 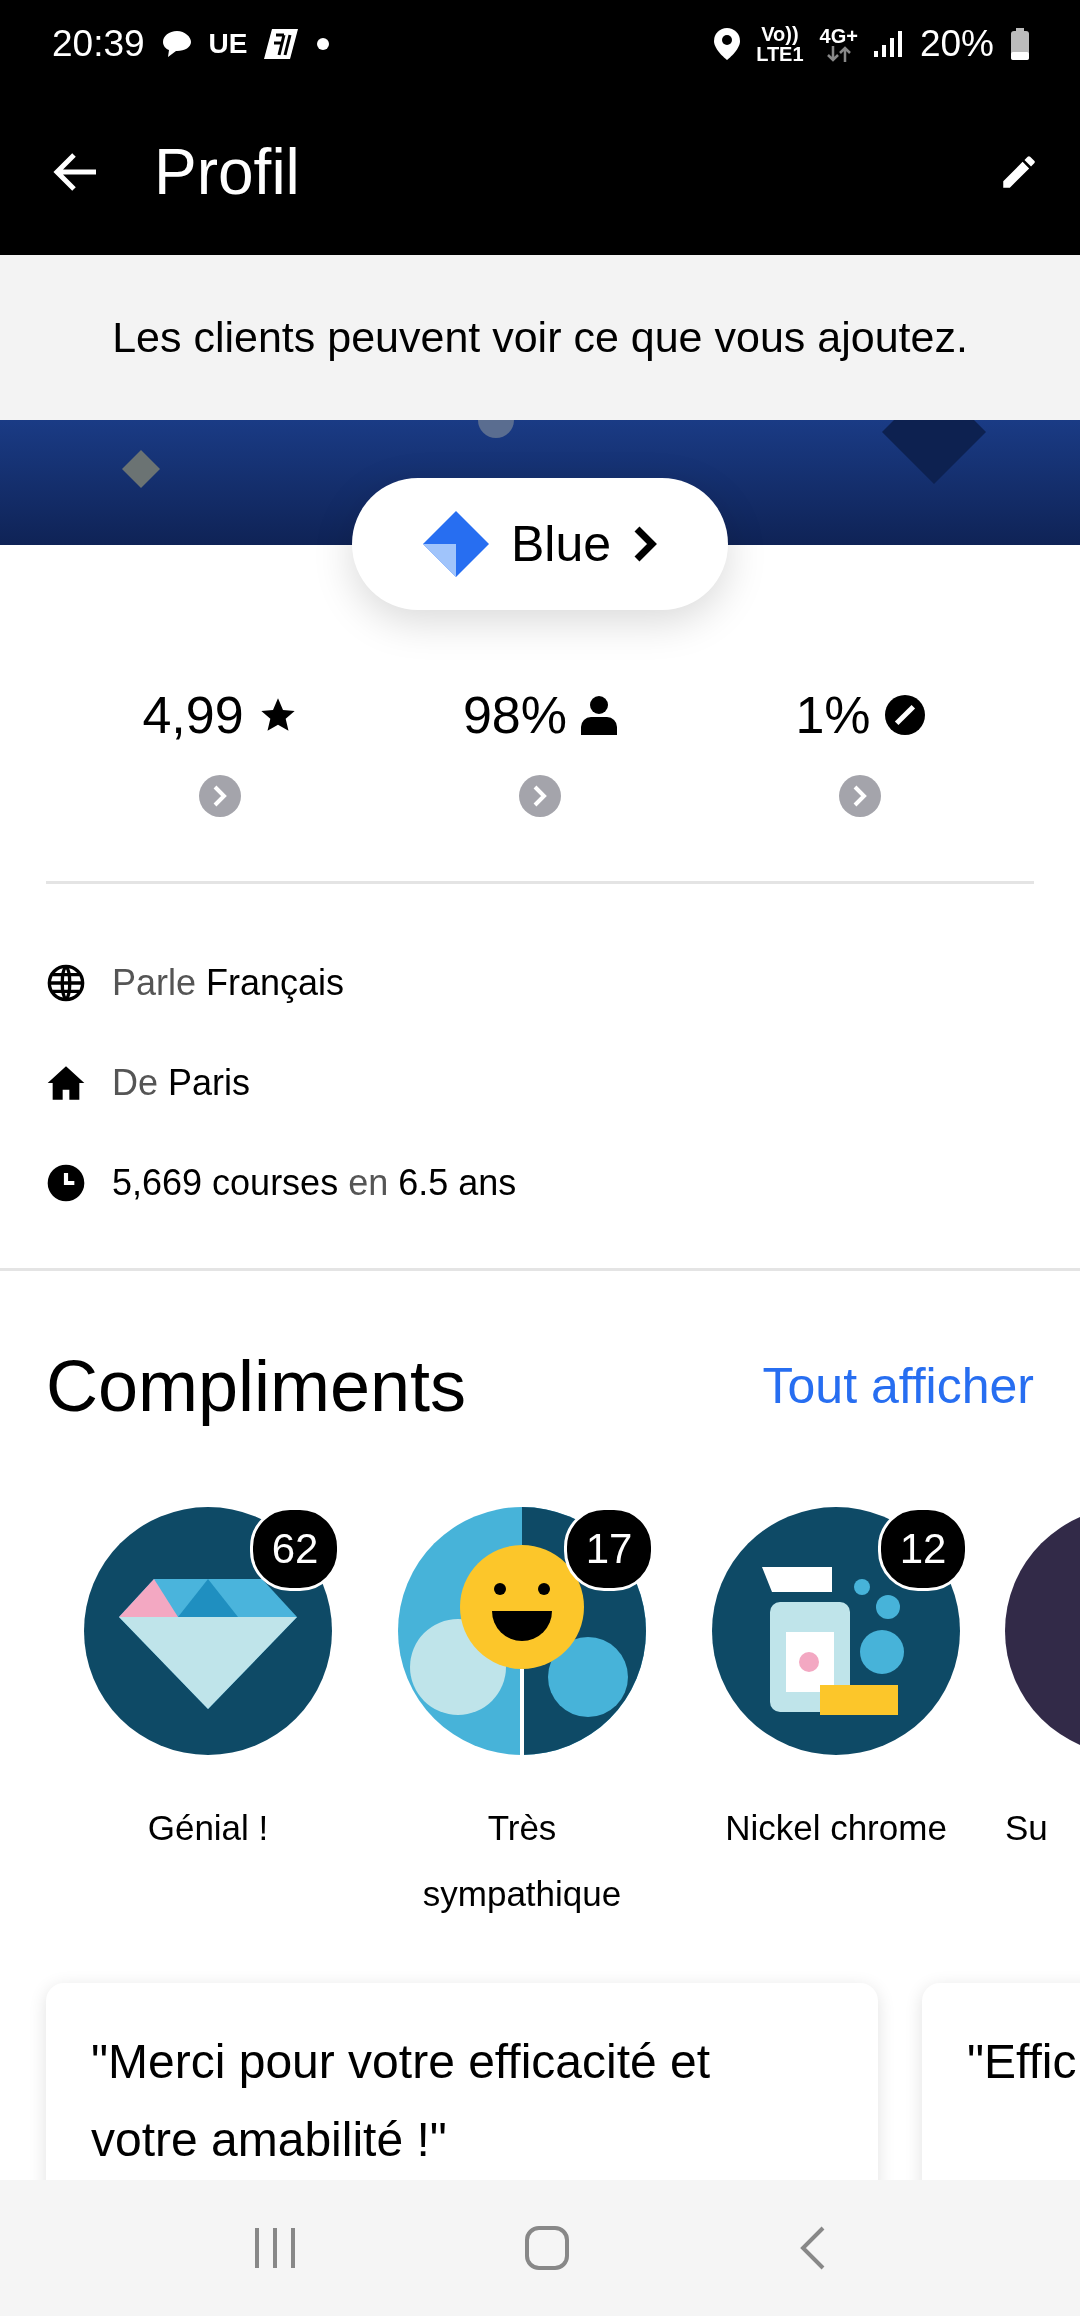 I want to click on data-arrows-icon, so click(x=838, y=54).